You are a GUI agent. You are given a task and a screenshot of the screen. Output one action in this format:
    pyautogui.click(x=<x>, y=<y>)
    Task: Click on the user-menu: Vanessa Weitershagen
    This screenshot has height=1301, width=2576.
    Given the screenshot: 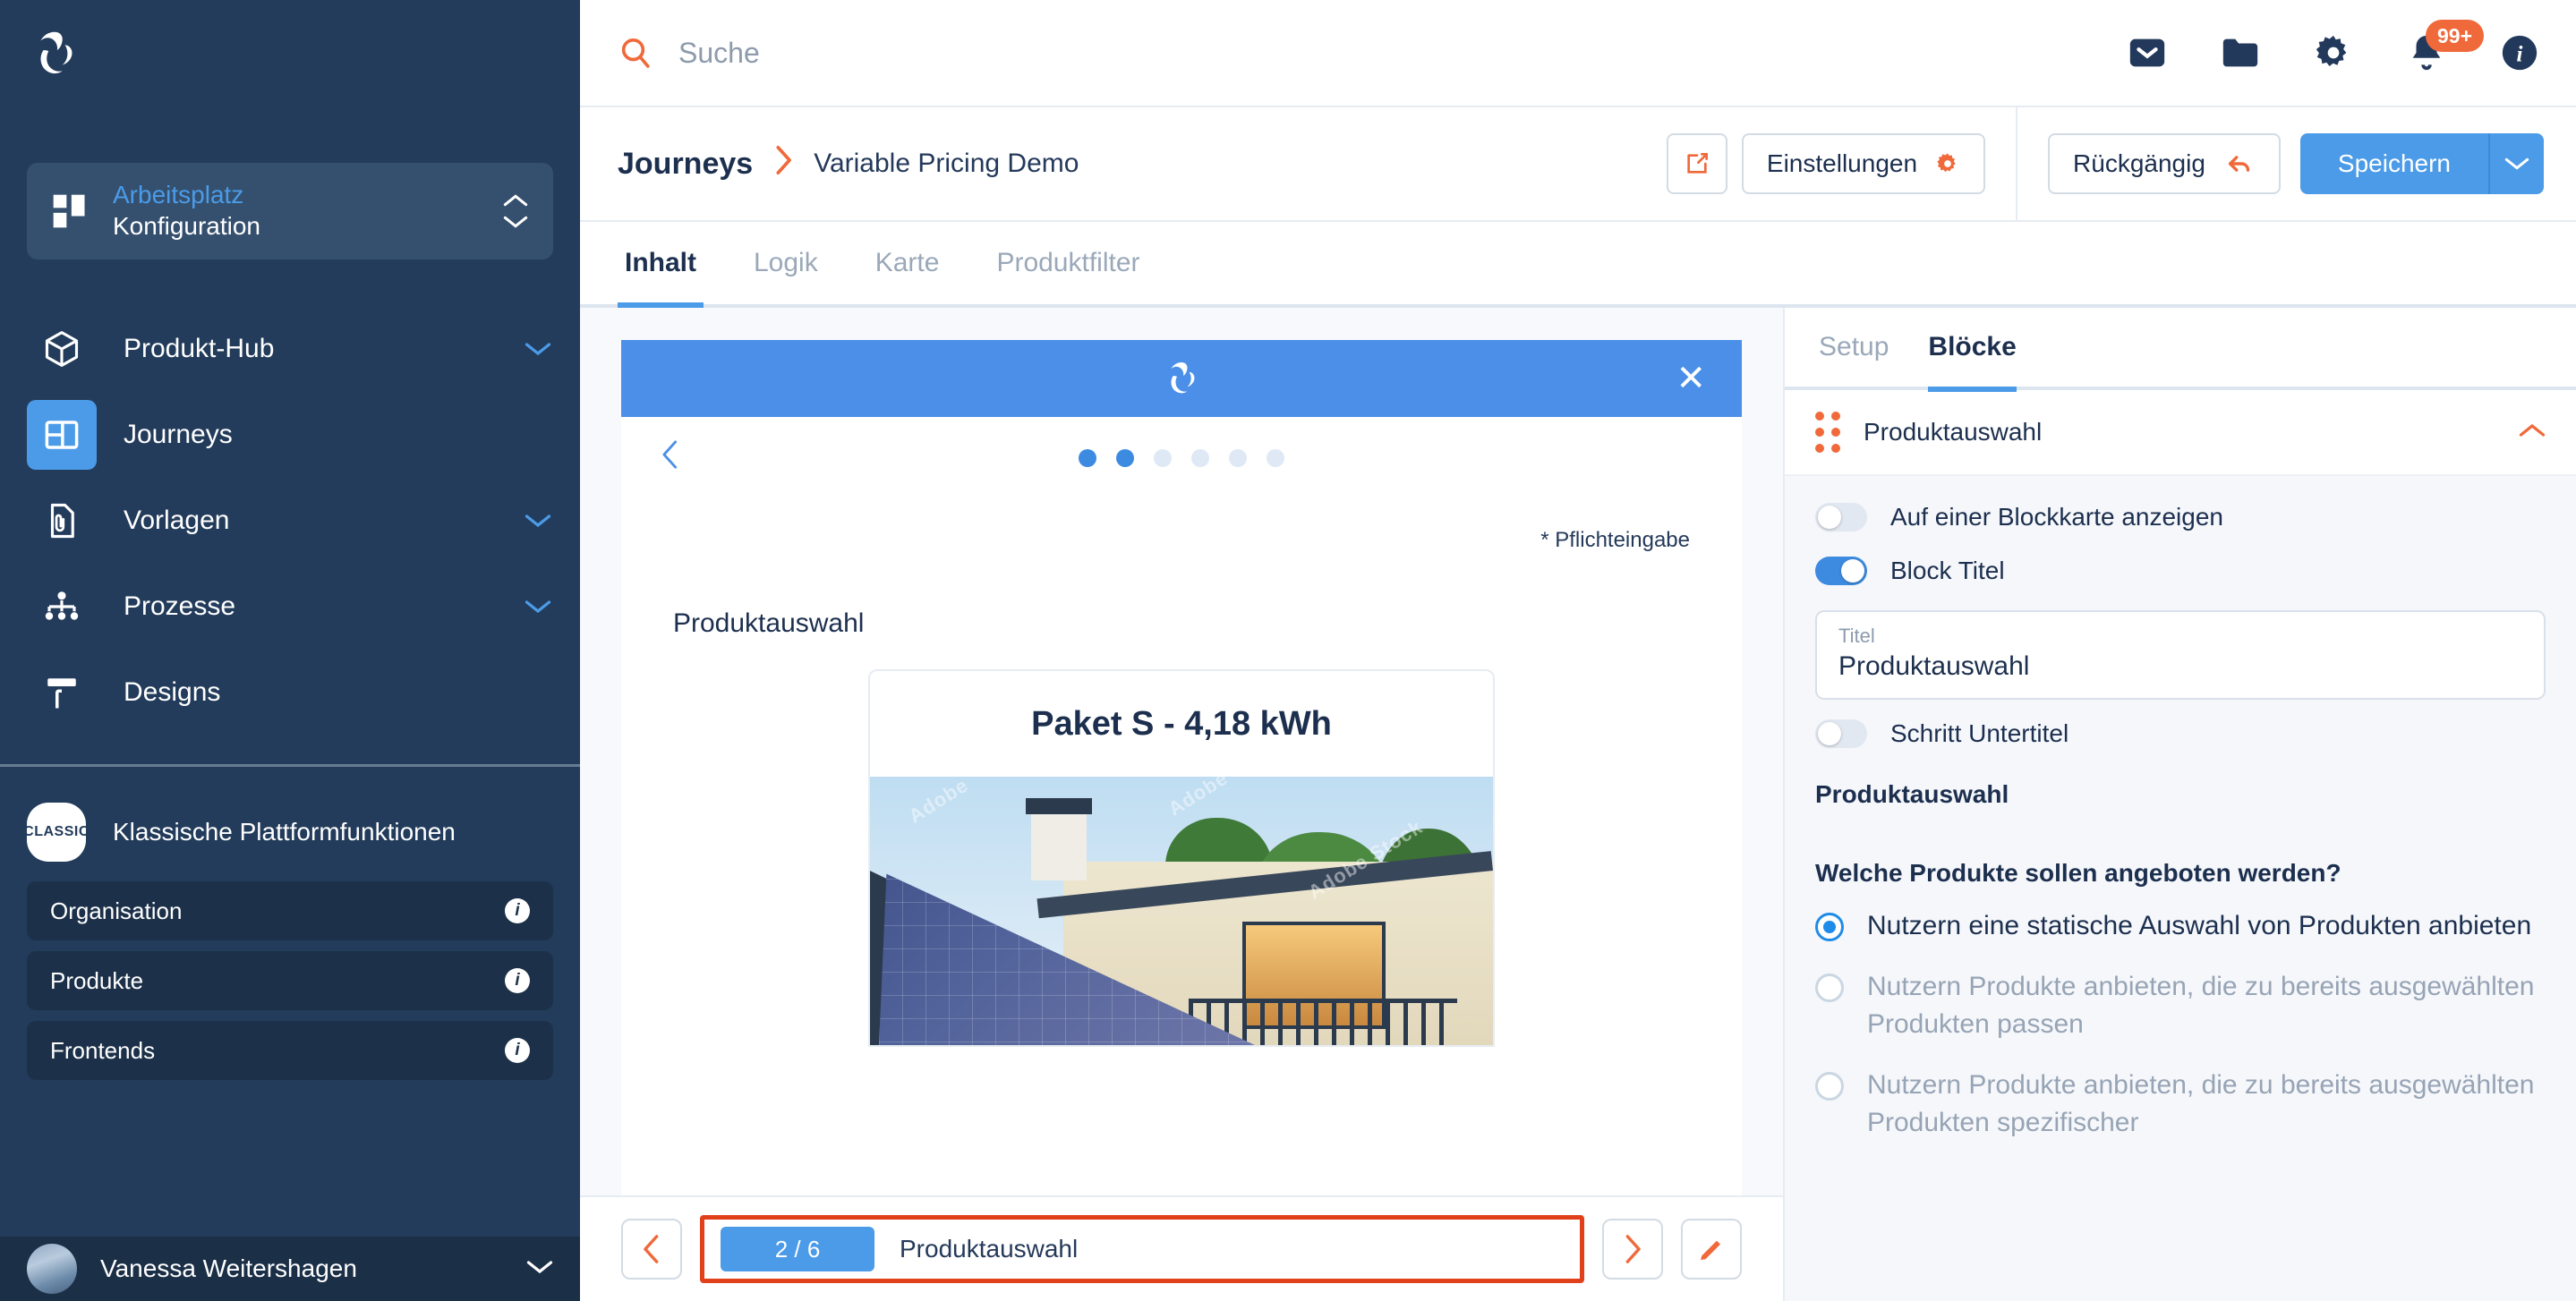 What is the action you would take?
    pyautogui.click(x=290, y=1269)
    